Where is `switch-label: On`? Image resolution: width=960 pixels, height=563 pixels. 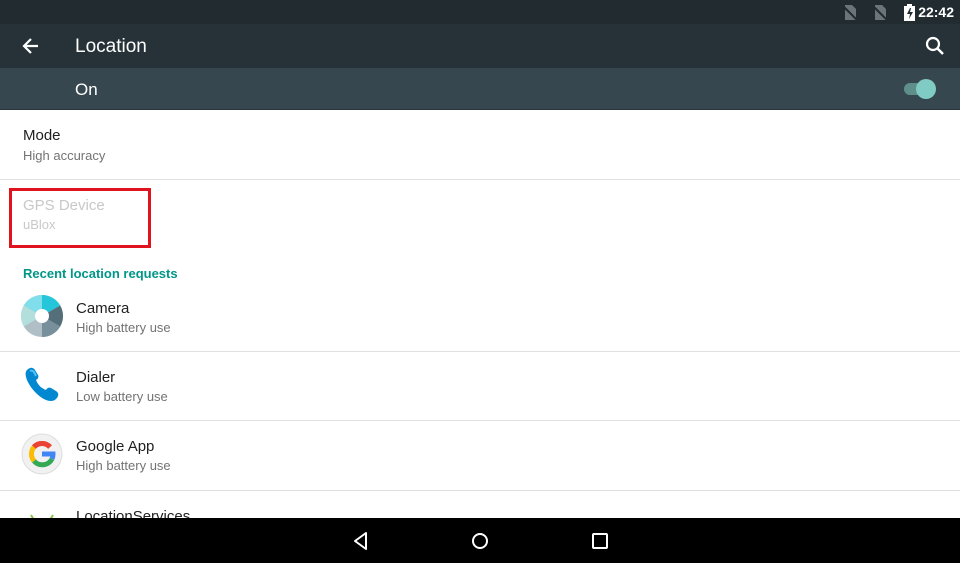 switch-label: On is located at coordinates (86, 89).